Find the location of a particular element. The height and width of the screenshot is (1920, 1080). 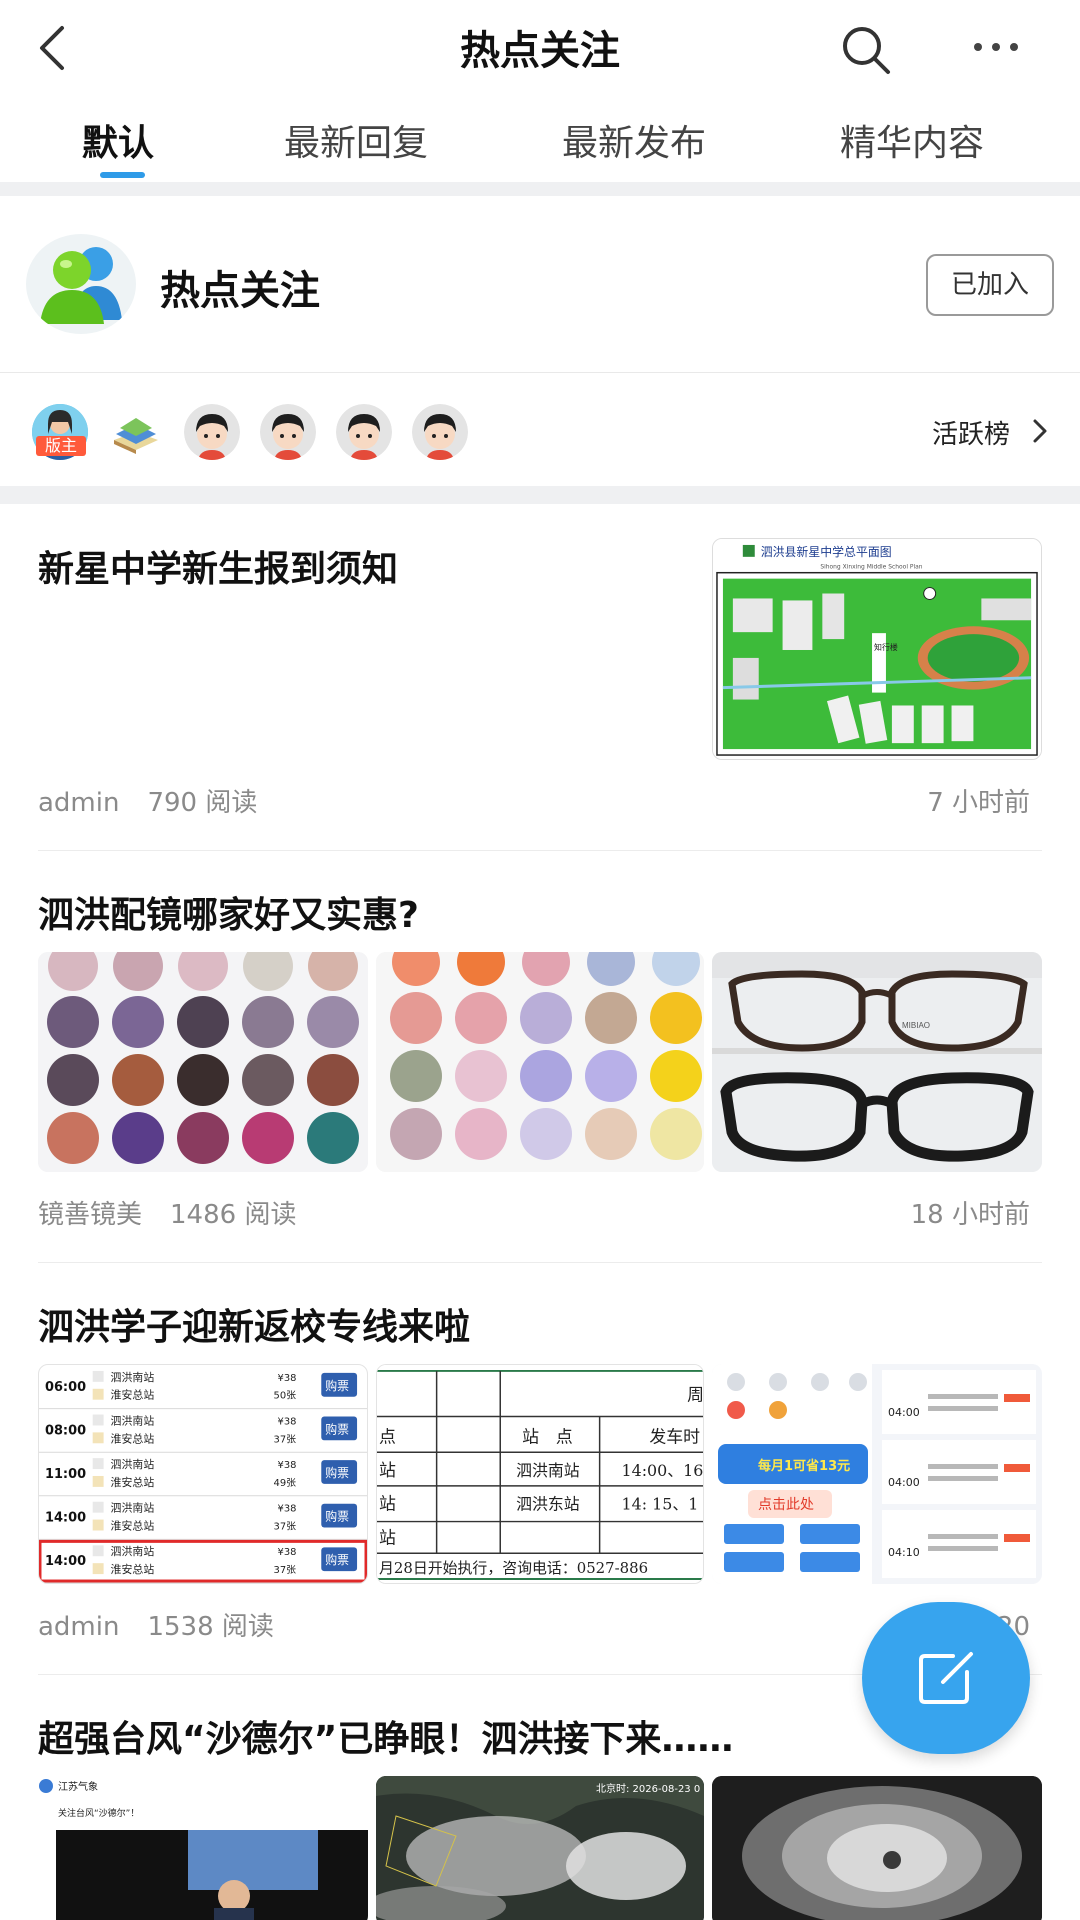

post-title: 泗洪学子迎新返校专线来啦 is located at coordinates (254, 1324).